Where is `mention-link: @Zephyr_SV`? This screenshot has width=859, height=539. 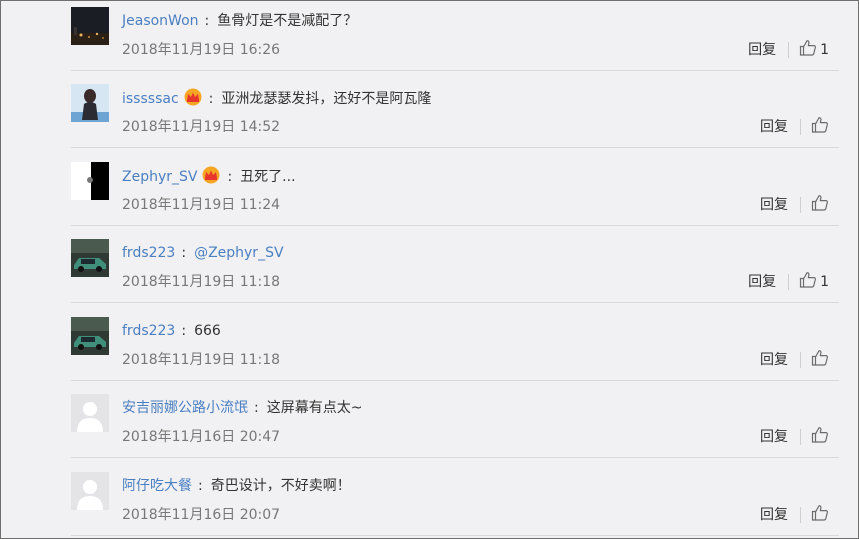
mention-link: @Zephyr_SV is located at coordinates (238, 253).